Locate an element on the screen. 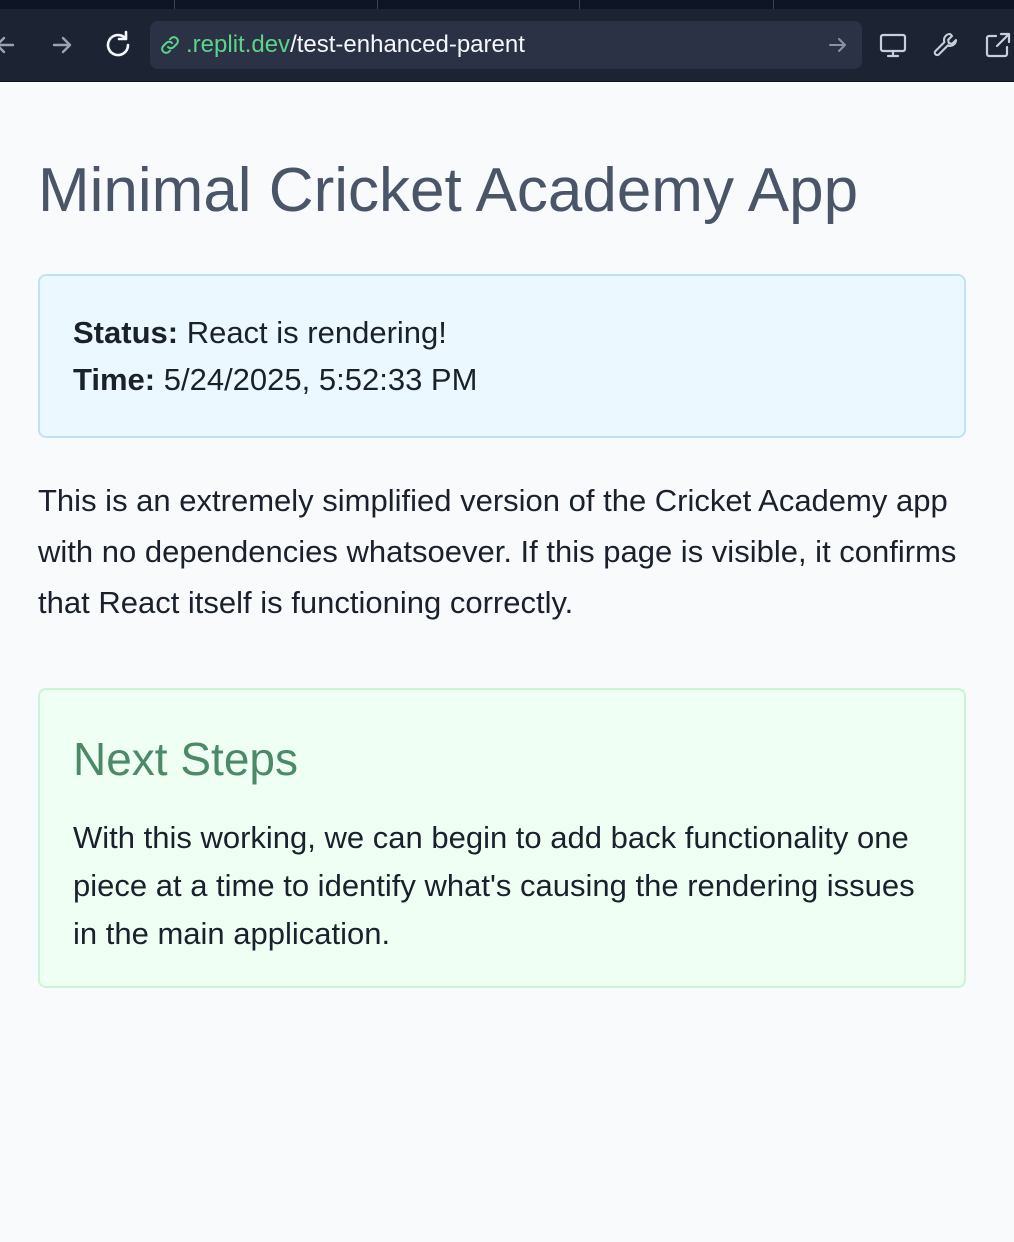 This screenshot has width=1014, height=1242. devtools-button is located at coordinates (946, 45).